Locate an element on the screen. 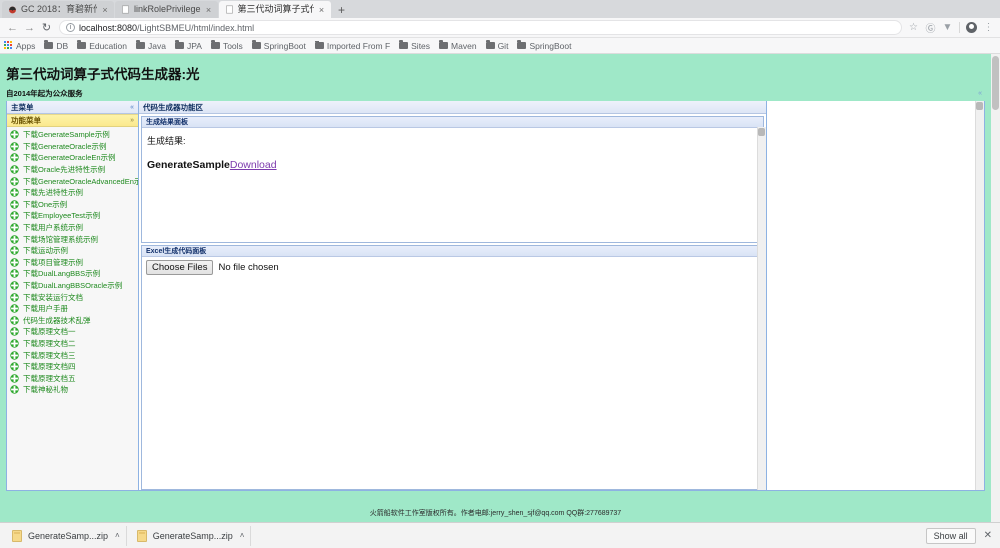  forward-icon: → is located at coordinates (29, 27).